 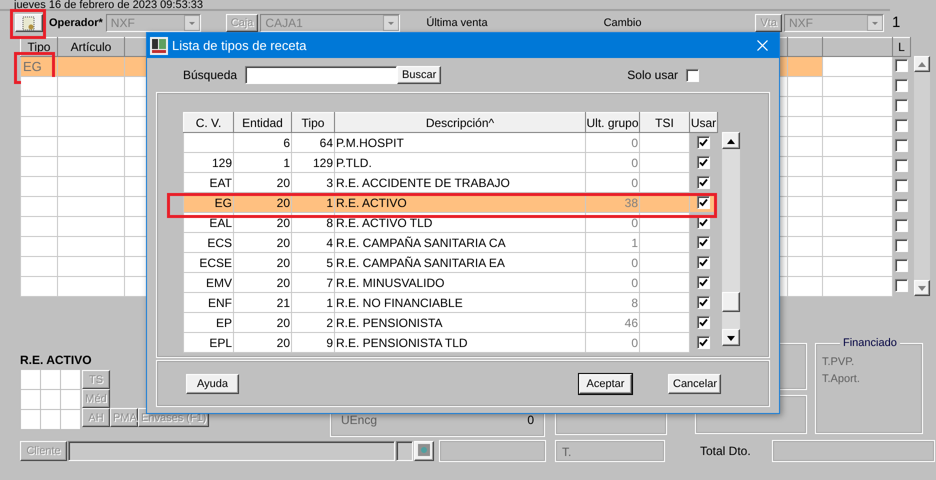 What do you see at coordinates (652, 75) in the screenshot?
I see `only-use-label: Solo usar` at bounding box center [652, 75].